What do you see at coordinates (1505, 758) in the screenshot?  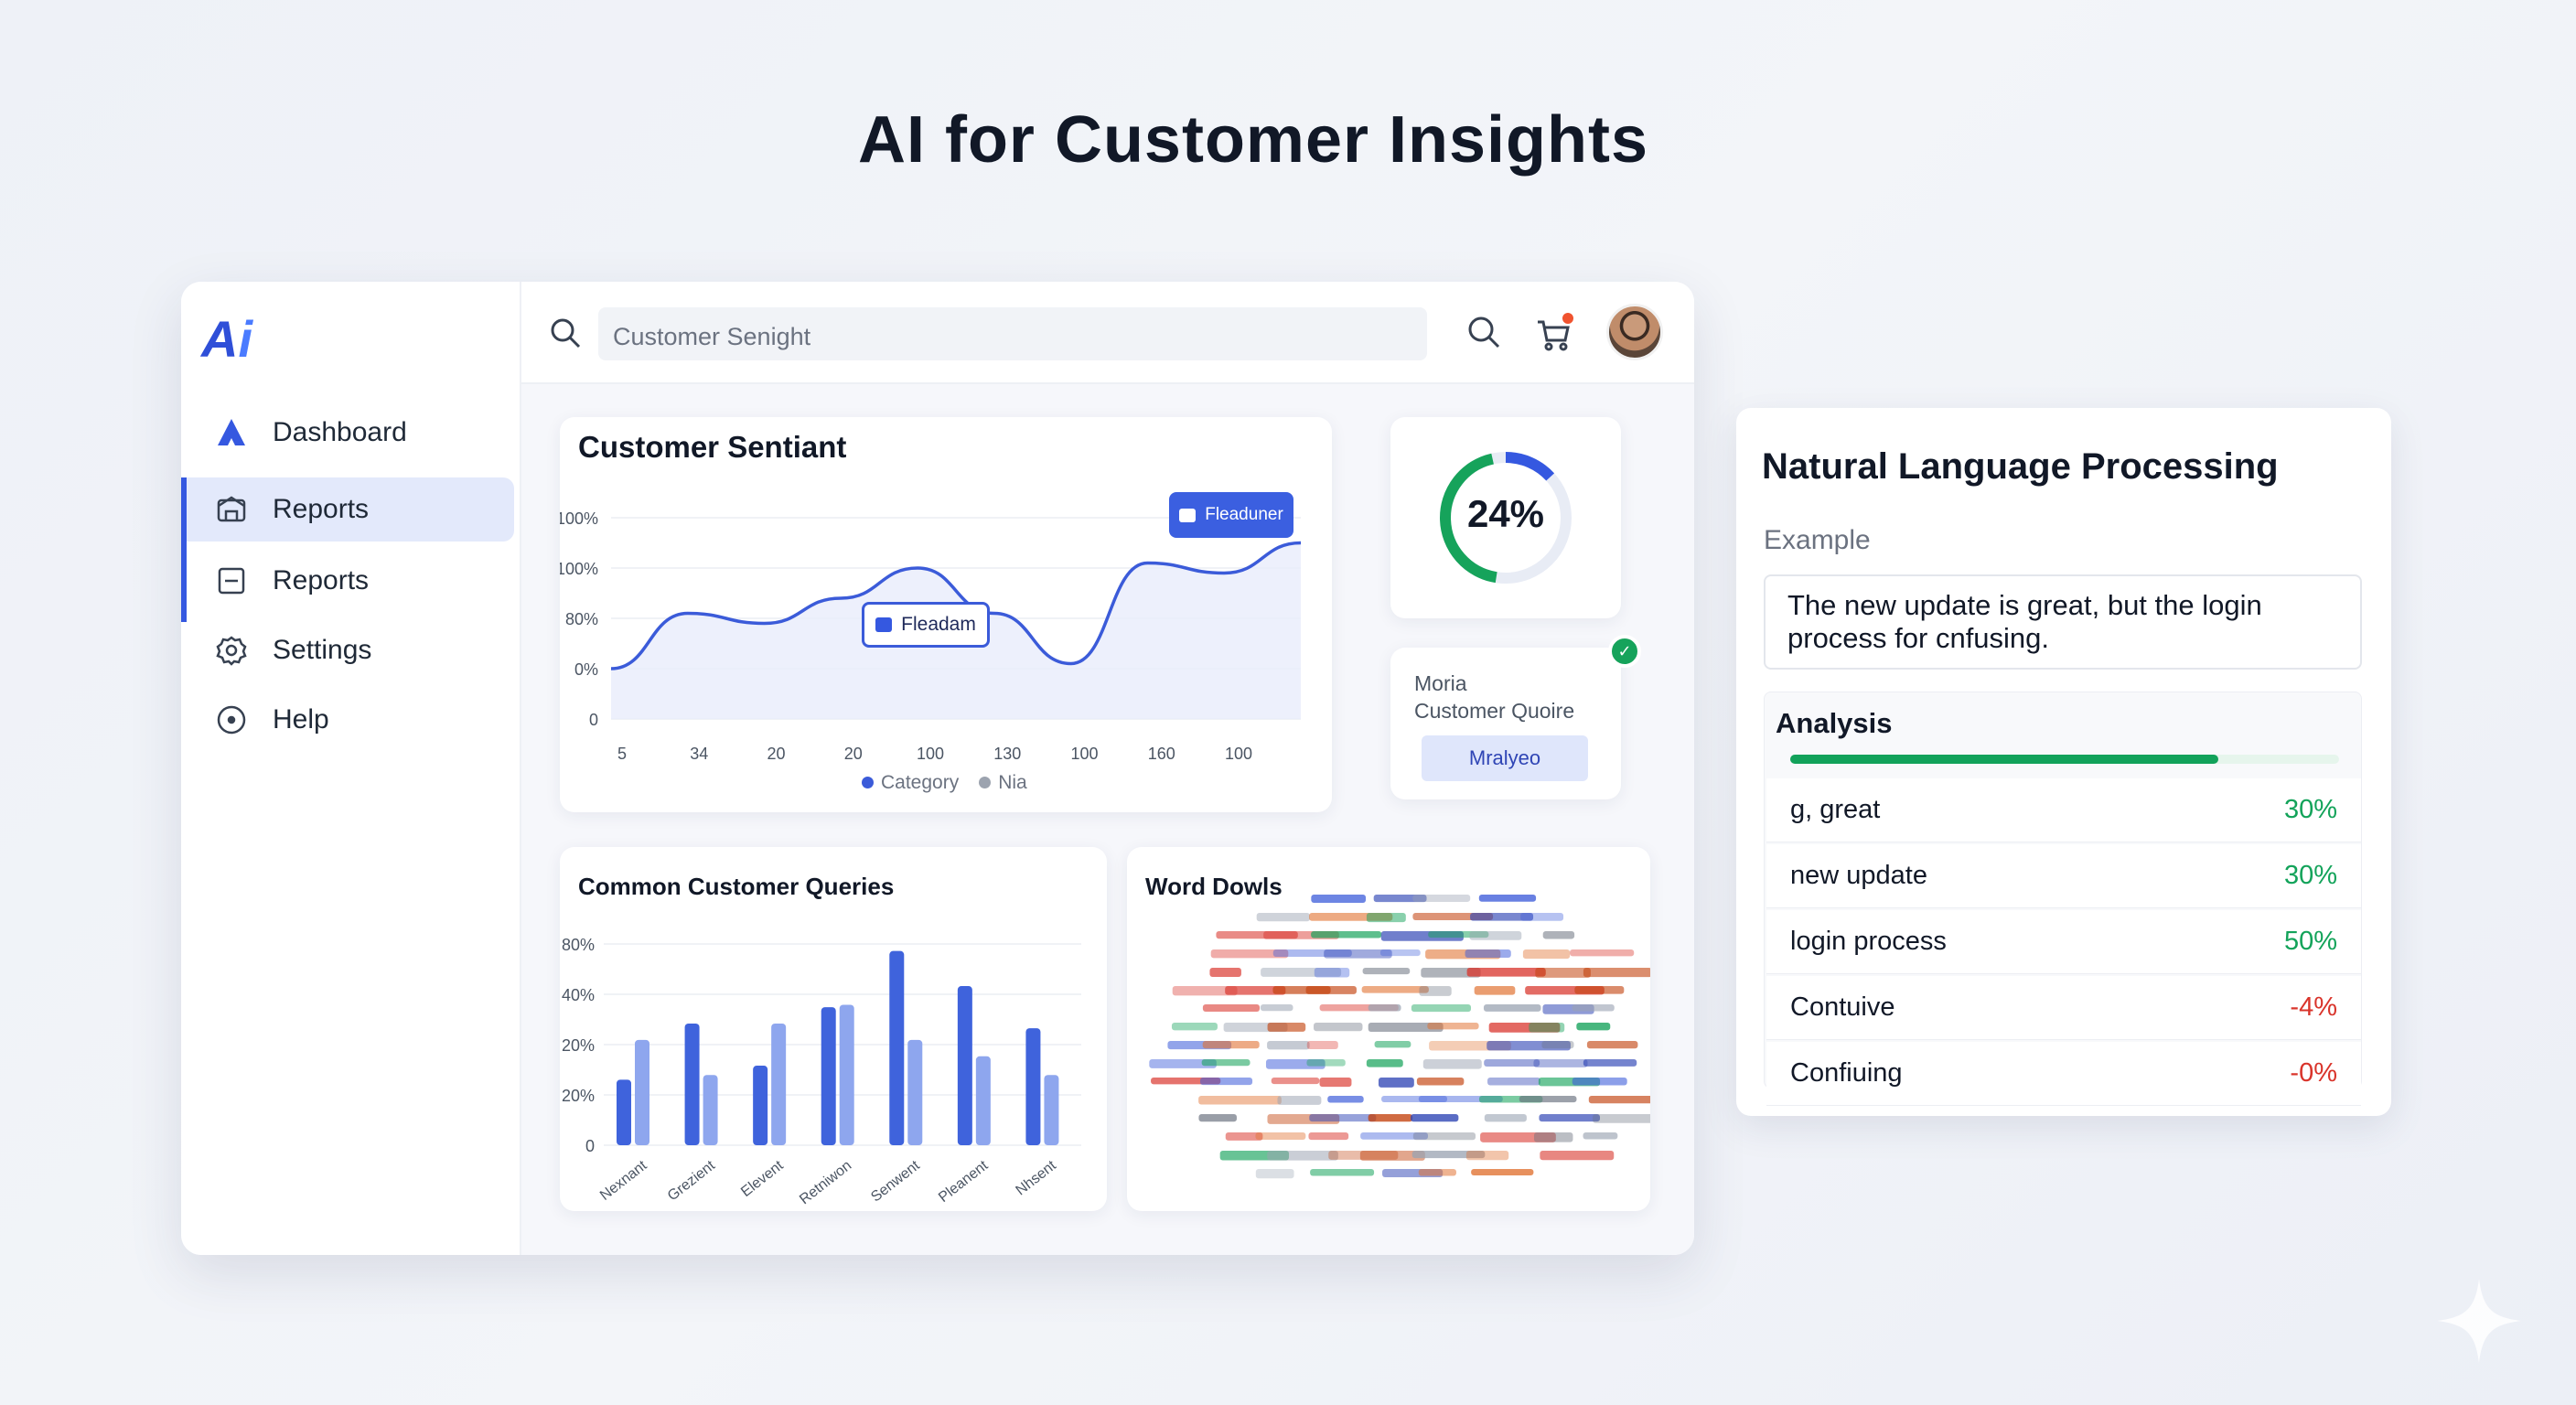 I see `analyze-button: Mralyeo` at bounding box center [1505, 758].